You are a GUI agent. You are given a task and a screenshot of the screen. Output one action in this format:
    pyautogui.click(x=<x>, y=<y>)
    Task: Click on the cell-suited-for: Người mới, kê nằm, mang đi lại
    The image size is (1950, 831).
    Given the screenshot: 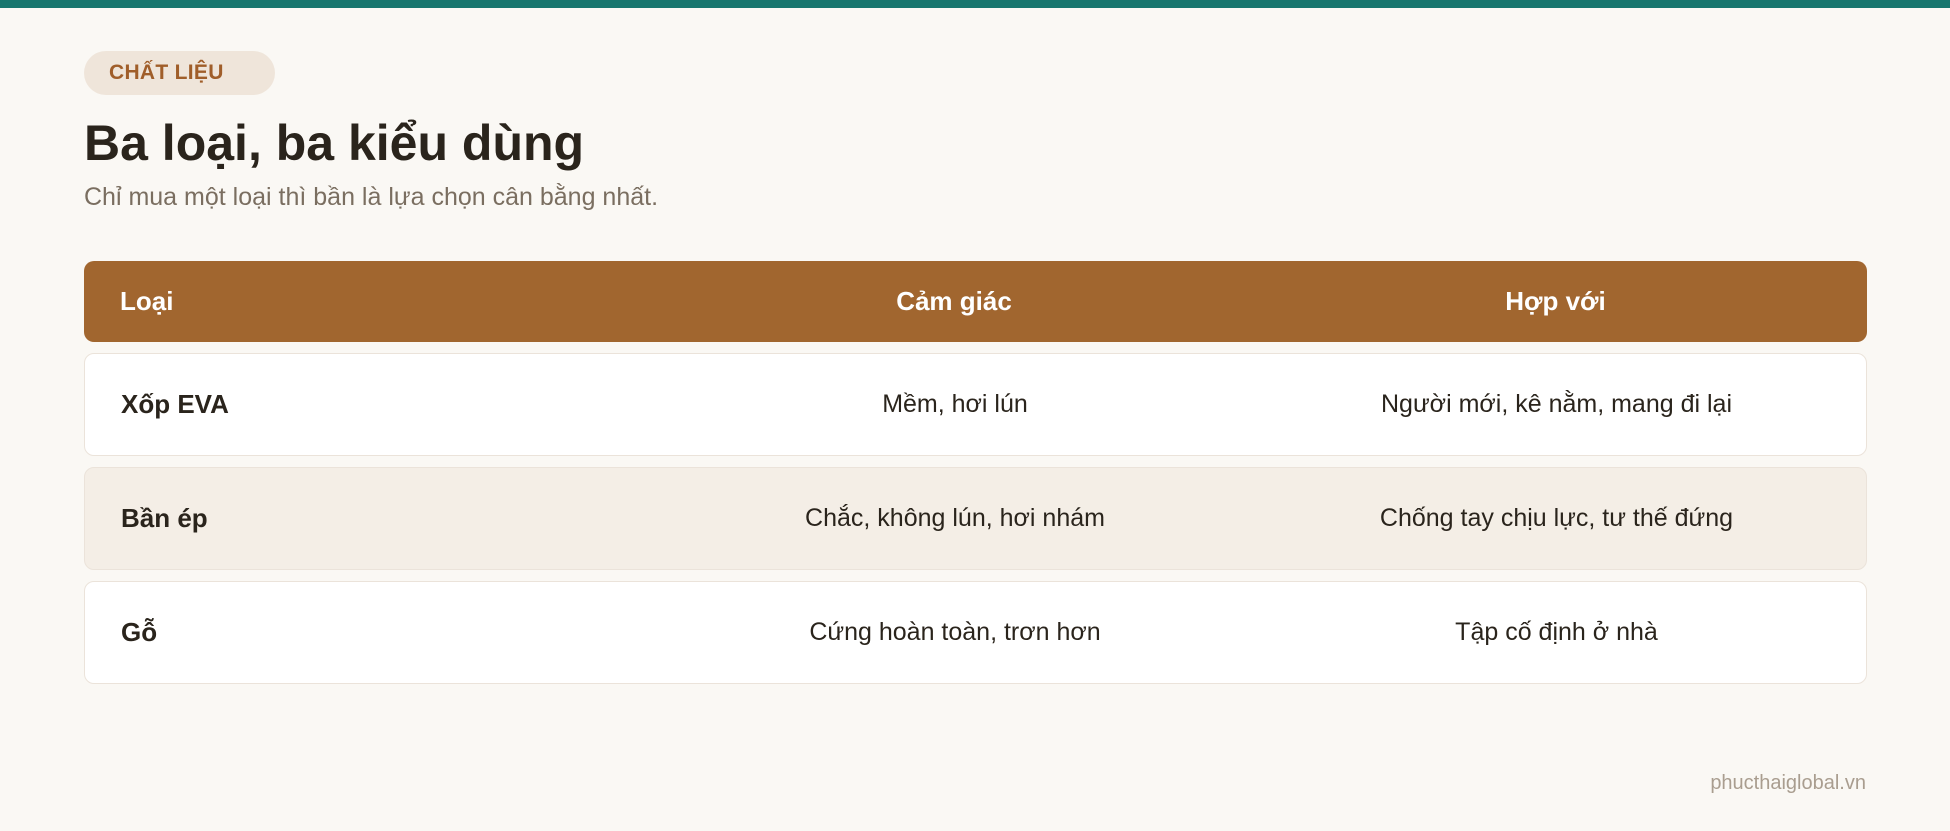 What is the action you would take?
    pyautogui.click(x=1556, y=404)
    